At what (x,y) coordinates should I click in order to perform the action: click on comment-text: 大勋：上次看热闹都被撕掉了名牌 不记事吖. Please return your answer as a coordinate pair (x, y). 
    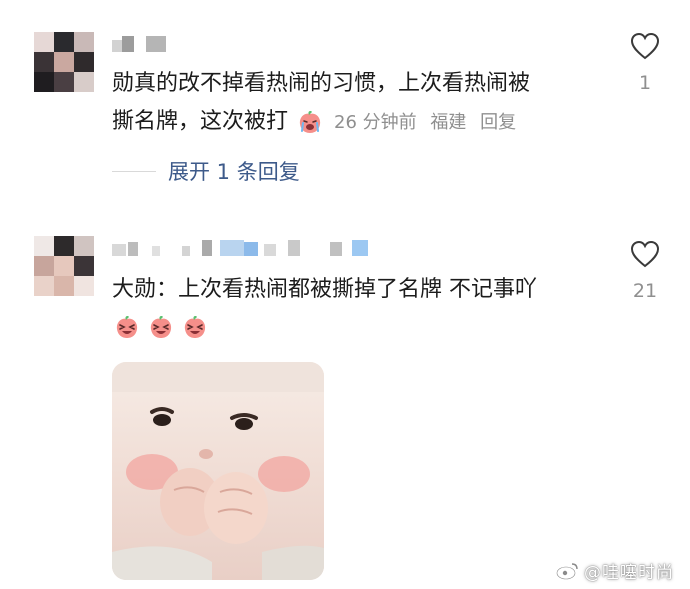
    Looking at the image, I should click on (324, 289).